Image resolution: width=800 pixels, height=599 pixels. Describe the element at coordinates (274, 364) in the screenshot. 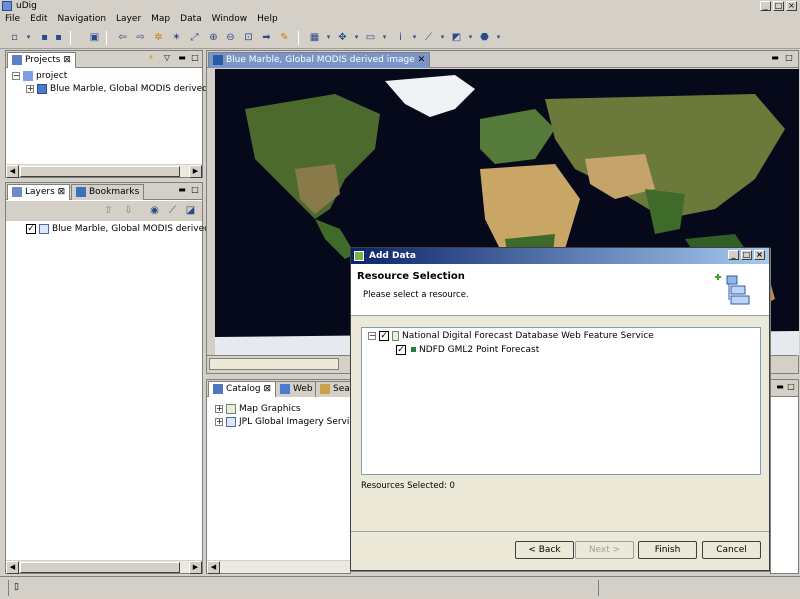

I see `map-scale-field` at that location.